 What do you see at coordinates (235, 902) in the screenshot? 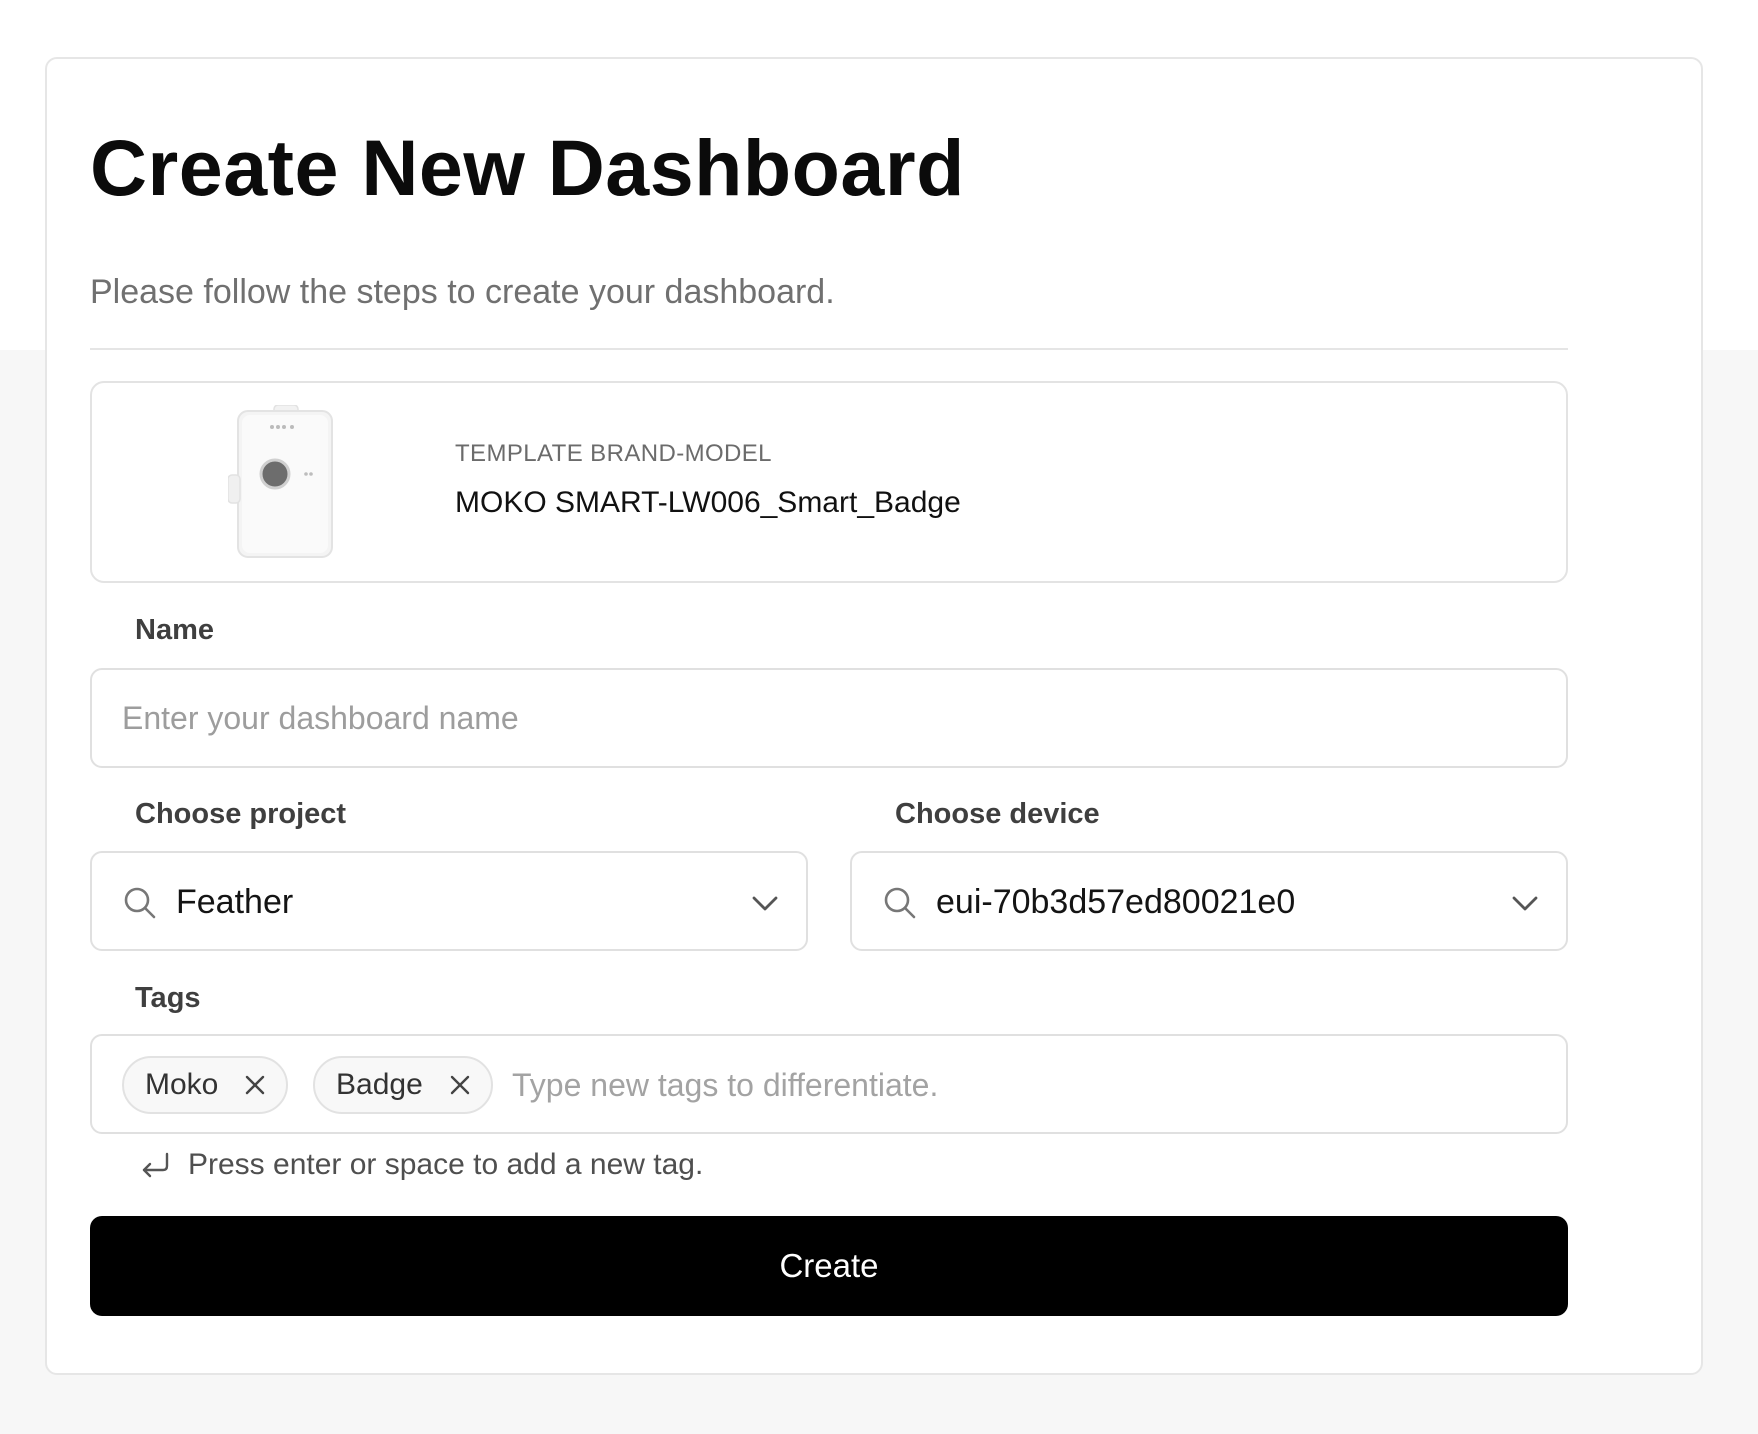
I see `project-select-value: Feather` at bounding box center [235, 902].